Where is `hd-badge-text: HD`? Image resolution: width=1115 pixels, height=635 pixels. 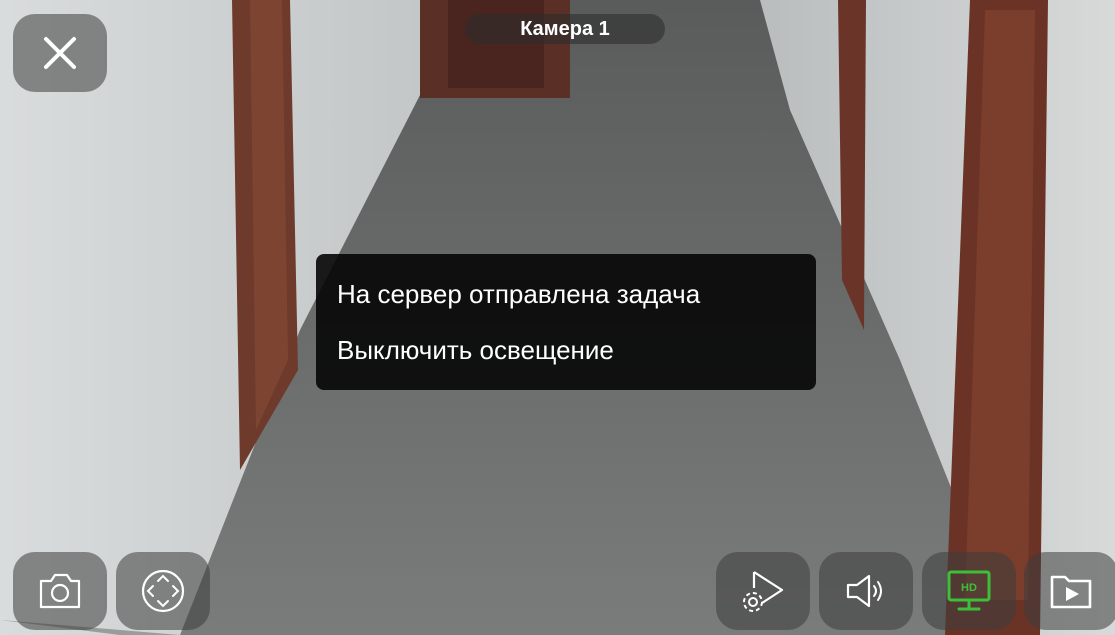 hd-badge-text: HD is located at coordinates (969, 588).